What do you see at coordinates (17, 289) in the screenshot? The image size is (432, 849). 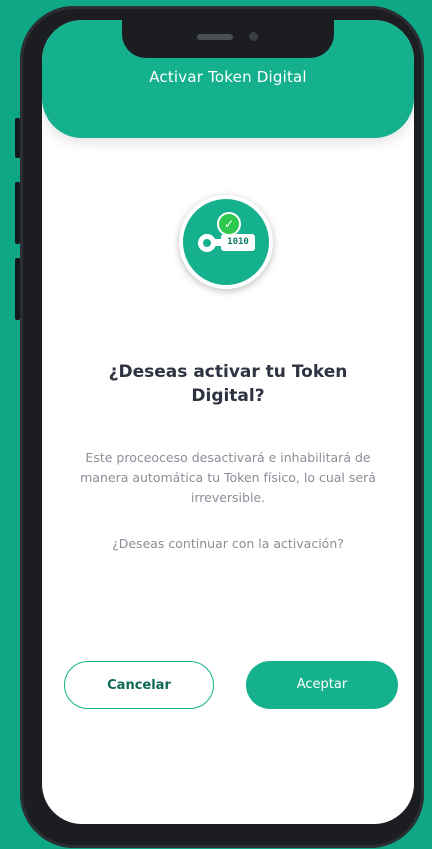 I see `volume-down-button` at bounding box center [17, 289].